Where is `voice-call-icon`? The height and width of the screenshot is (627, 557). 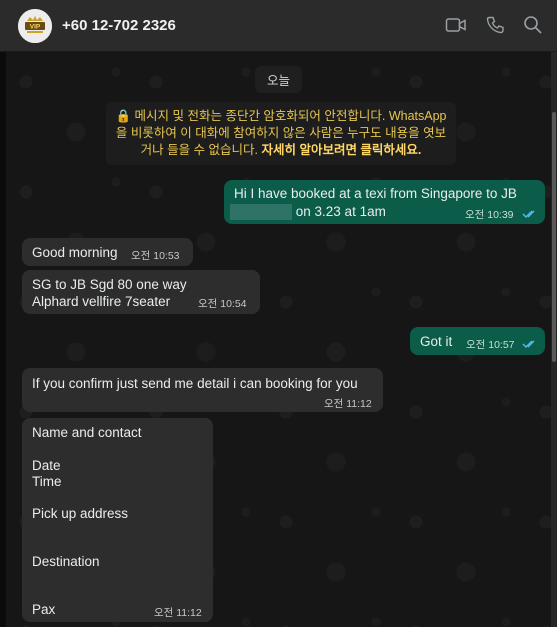 voice-call-icon is located at coordinates (495, 25).